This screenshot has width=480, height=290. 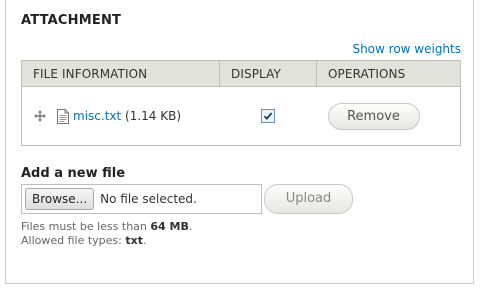 I want to click on remove-button: Remove, so click(x=373, y=116).